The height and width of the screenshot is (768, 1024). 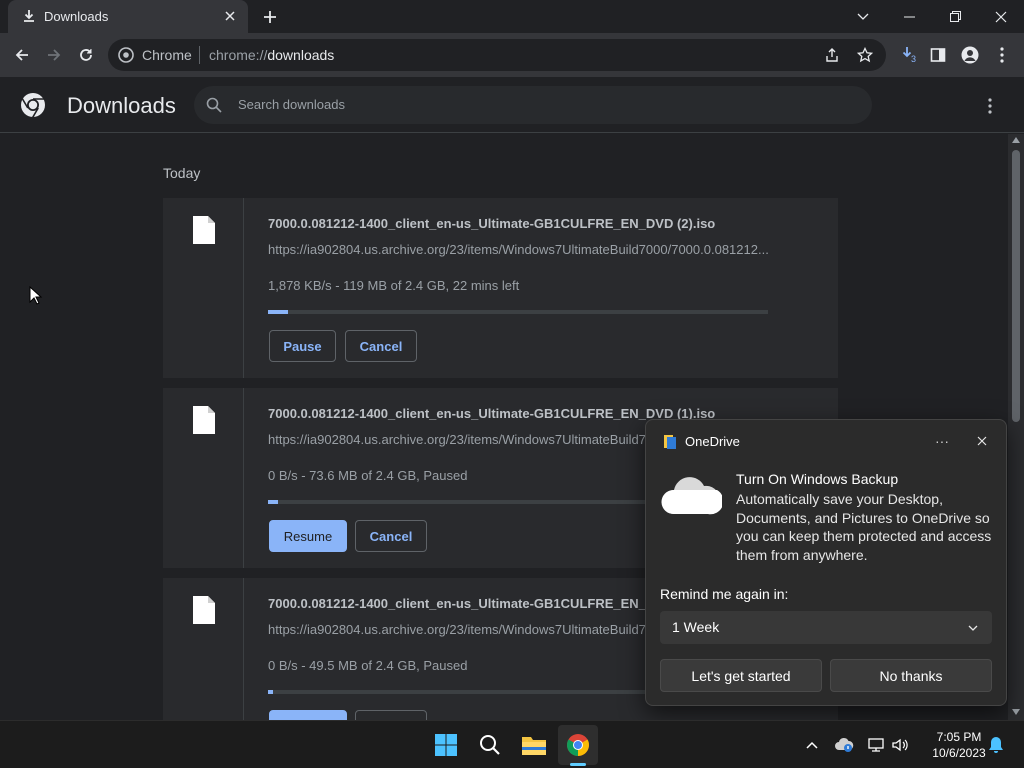 I want to click on cancel-button, so click(x=391, y=715).